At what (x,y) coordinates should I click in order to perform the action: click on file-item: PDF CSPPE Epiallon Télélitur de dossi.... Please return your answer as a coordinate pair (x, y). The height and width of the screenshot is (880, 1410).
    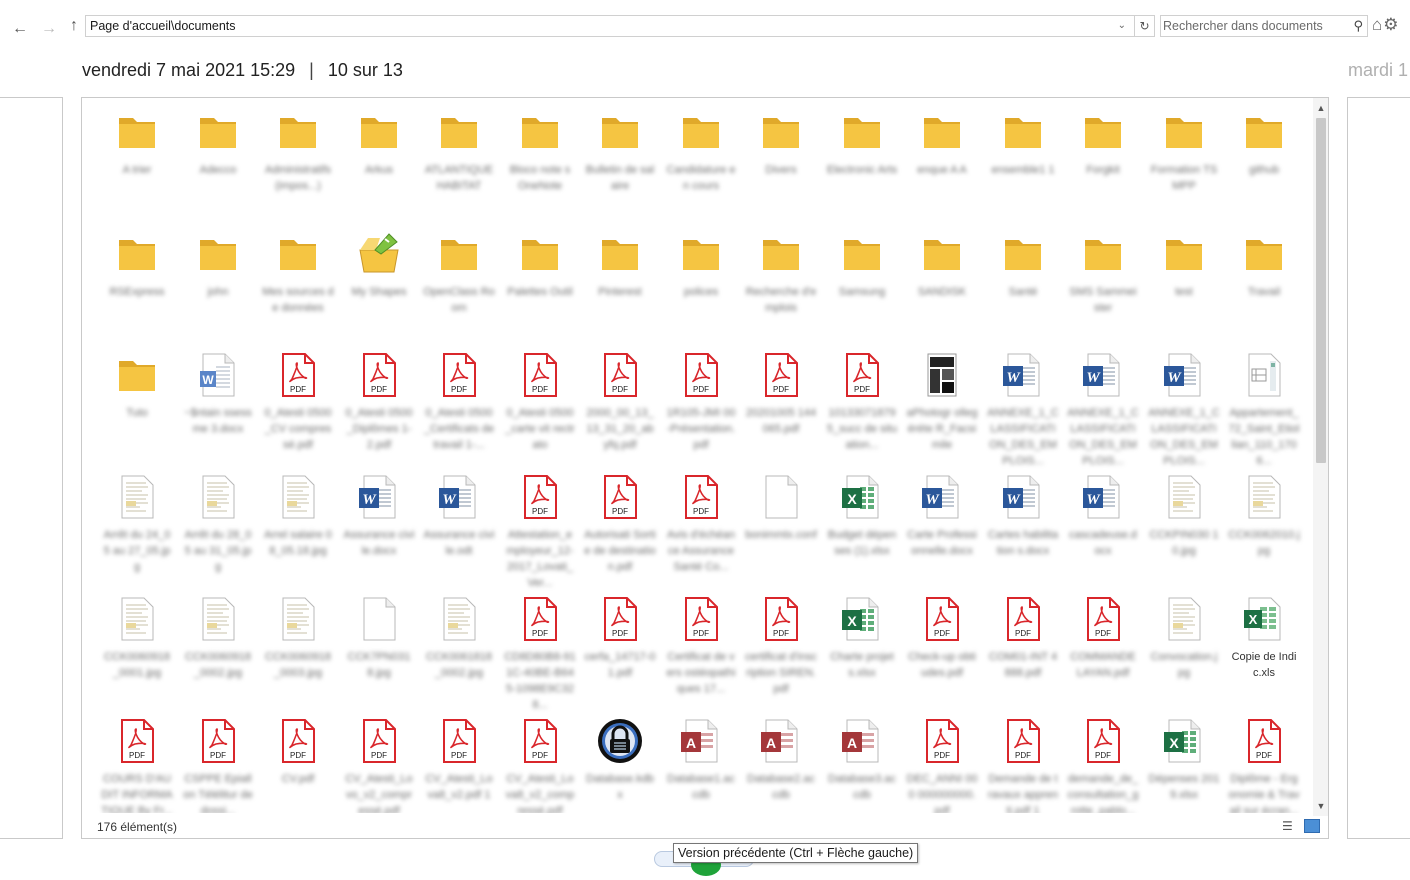
    Looking at the image, I should click on (218, 765).